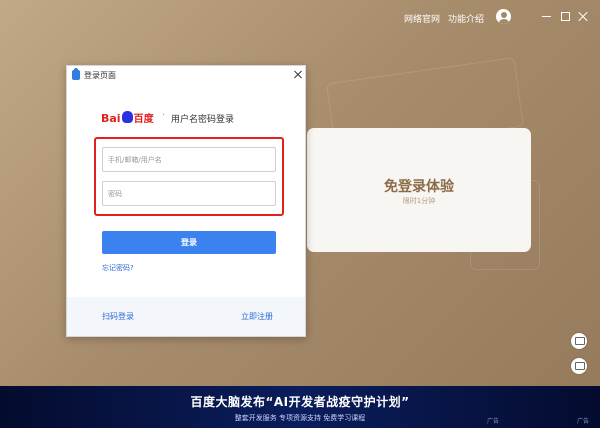 The image size is (600, 428). Describe the element at coordinates (189, 159) in the screenshot. I see `username-input` at that location.